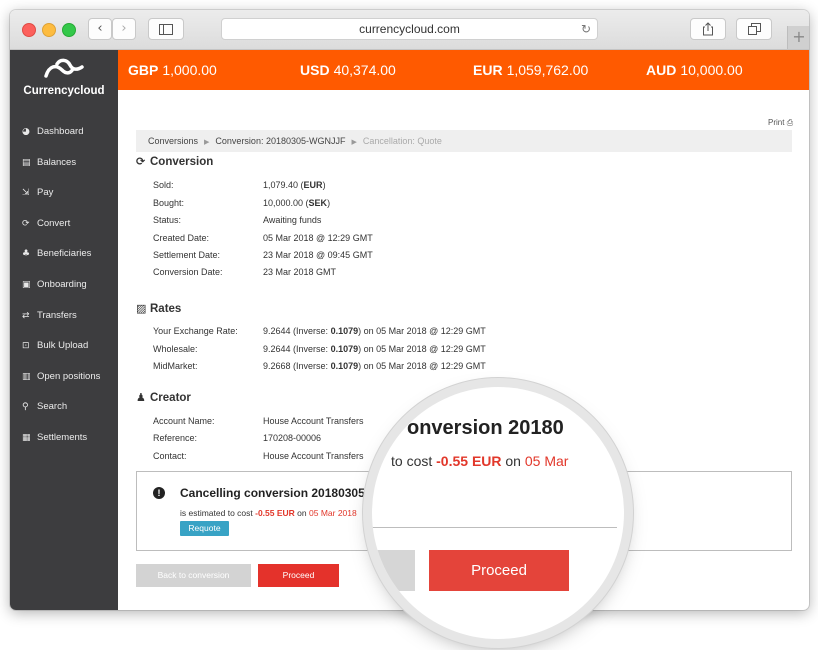 This screenshot has height=650, width=818. What do you see at coordinates (175, 161) in the screenshot?
I see `conversion-section-title: ⟳ Conversion` at bounding box center [175, 161].